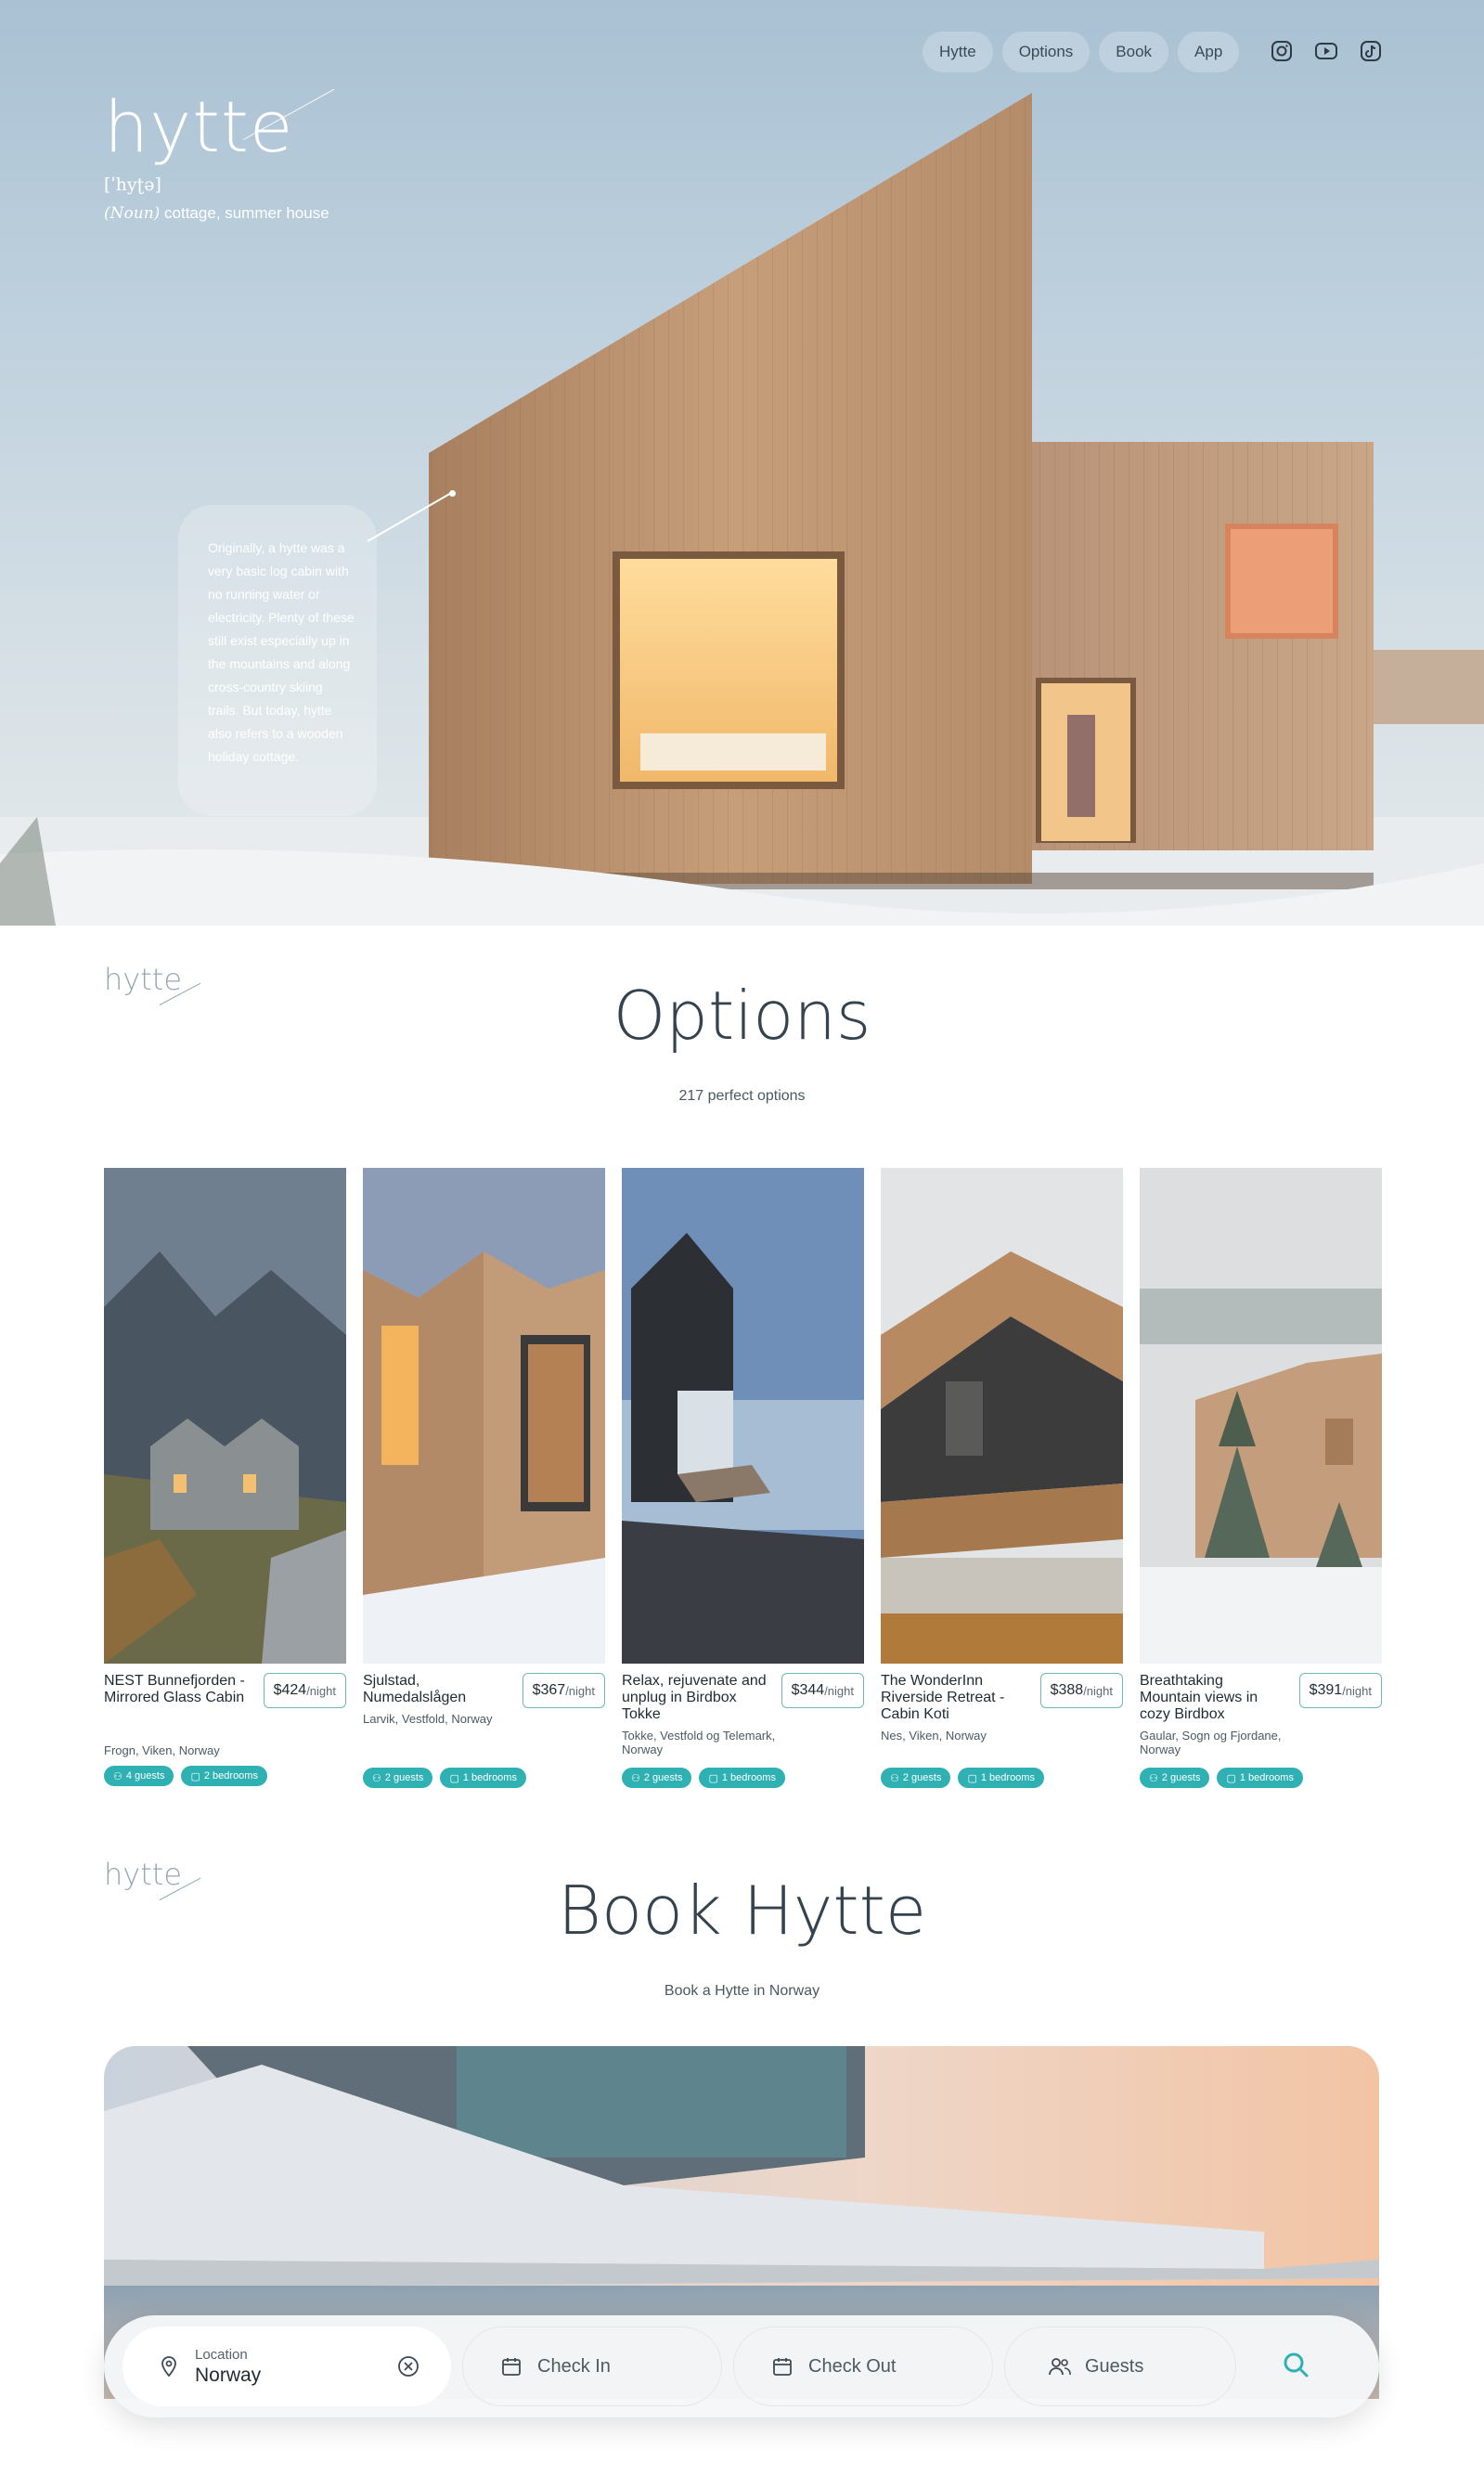 This screenshot has height=2488, width=1484. I want to click on price-value: $388, so click(1067, 1690).